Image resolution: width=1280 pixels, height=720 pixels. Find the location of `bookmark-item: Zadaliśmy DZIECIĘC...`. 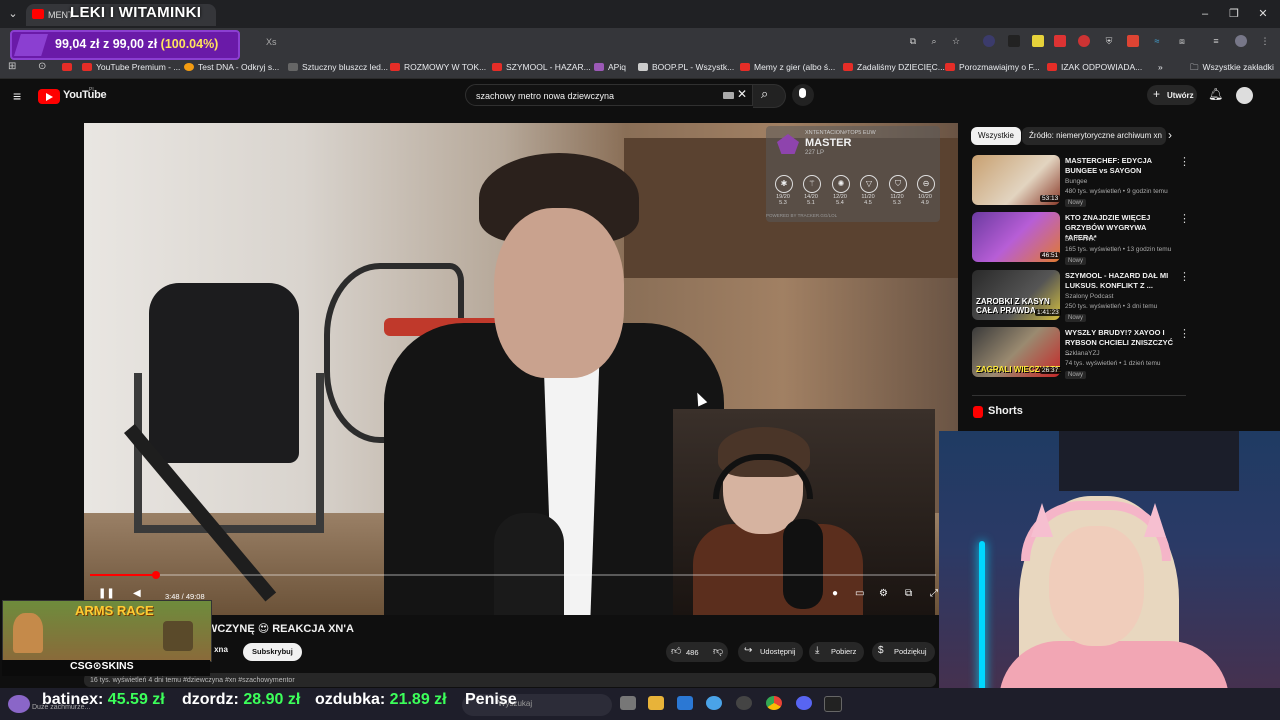

bookmark-item: Zadaliśmy DZIECIĘC... is located at coordinates (894, 67).